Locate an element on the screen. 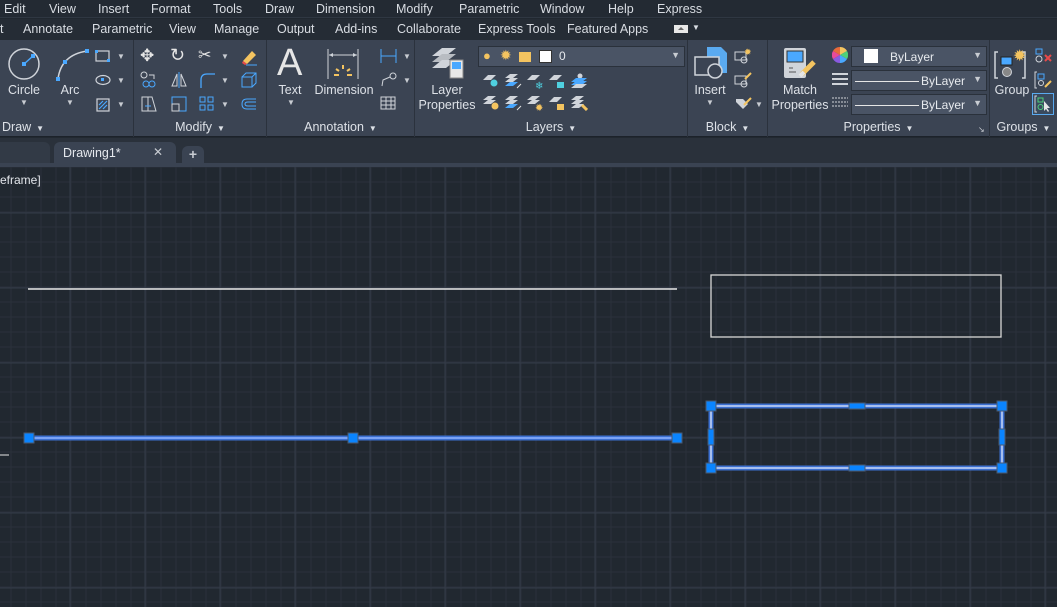  mirror-icon is located at coordinates (179, 80).